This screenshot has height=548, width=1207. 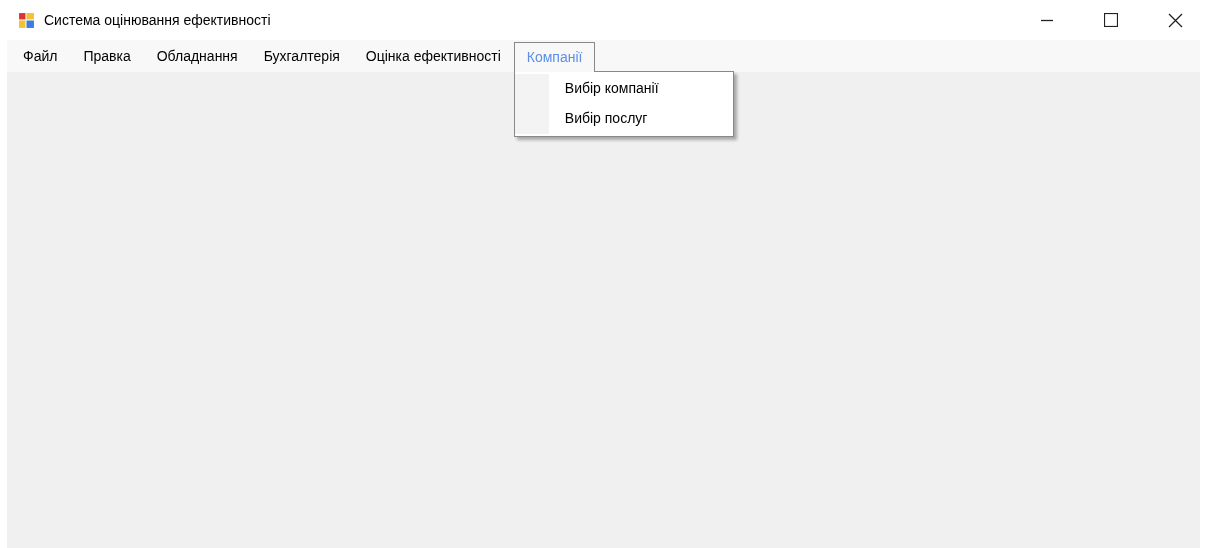 What do you see at coordinates (157, 20) in the screenshot?
I see `window-title: Система оцінювання ефективності` at bounding box center [157, 20].